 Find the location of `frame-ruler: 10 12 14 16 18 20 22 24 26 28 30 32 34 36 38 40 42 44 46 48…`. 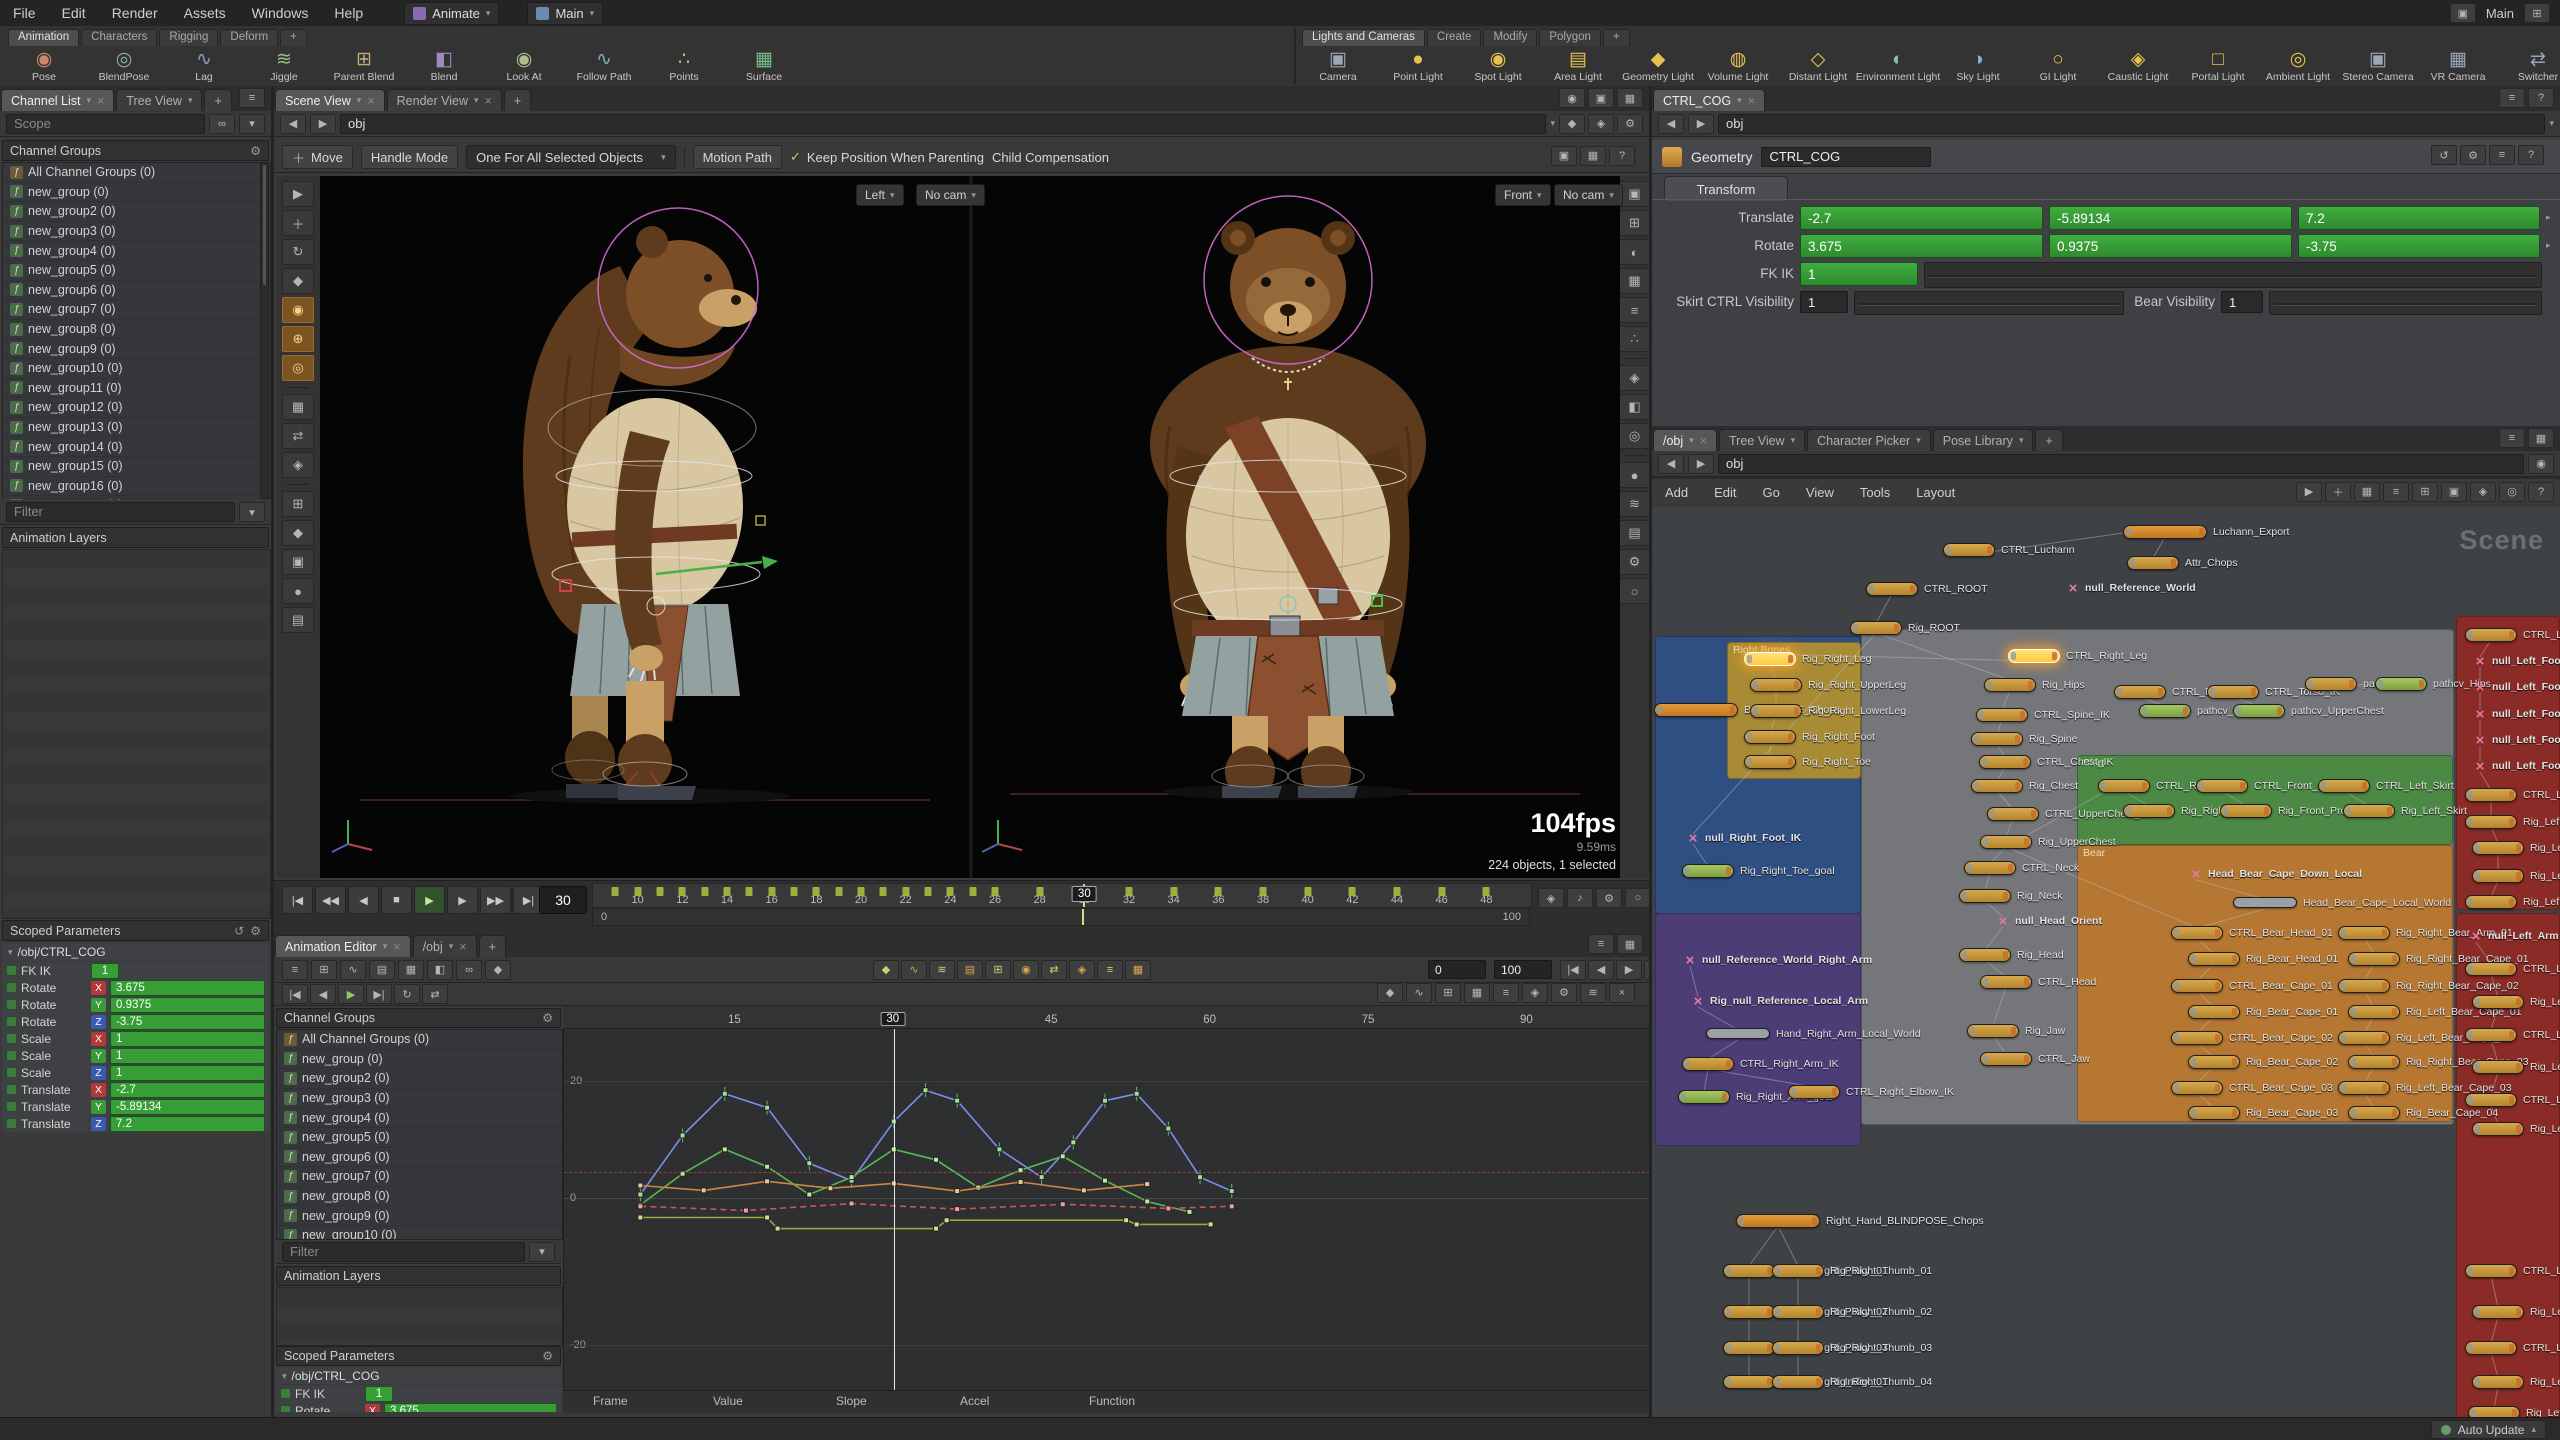

frame-ruler: 10 12 14 16 18 20 22 24 26 28 30 32 34 36 38 40 42 44 46 48… is located at coordinates (1062, 895).